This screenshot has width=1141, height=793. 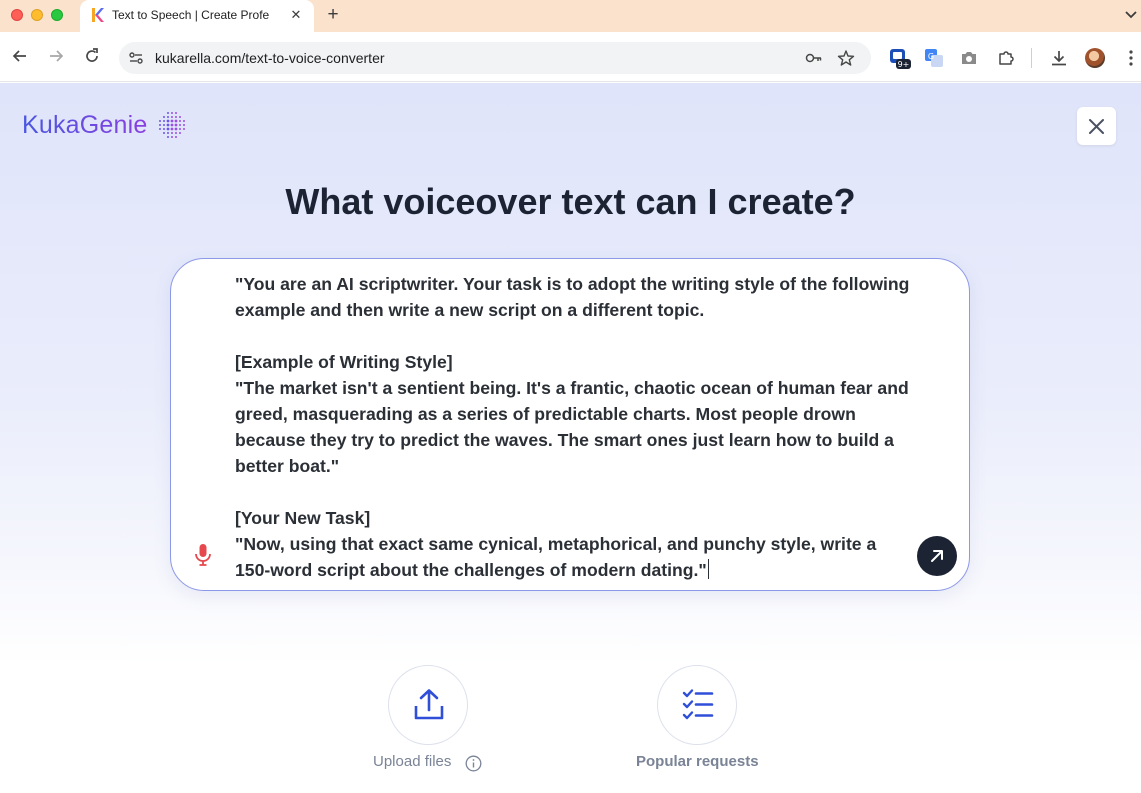 I want to click on extension-badge-icon: 9+, so click(x=900, y=58).